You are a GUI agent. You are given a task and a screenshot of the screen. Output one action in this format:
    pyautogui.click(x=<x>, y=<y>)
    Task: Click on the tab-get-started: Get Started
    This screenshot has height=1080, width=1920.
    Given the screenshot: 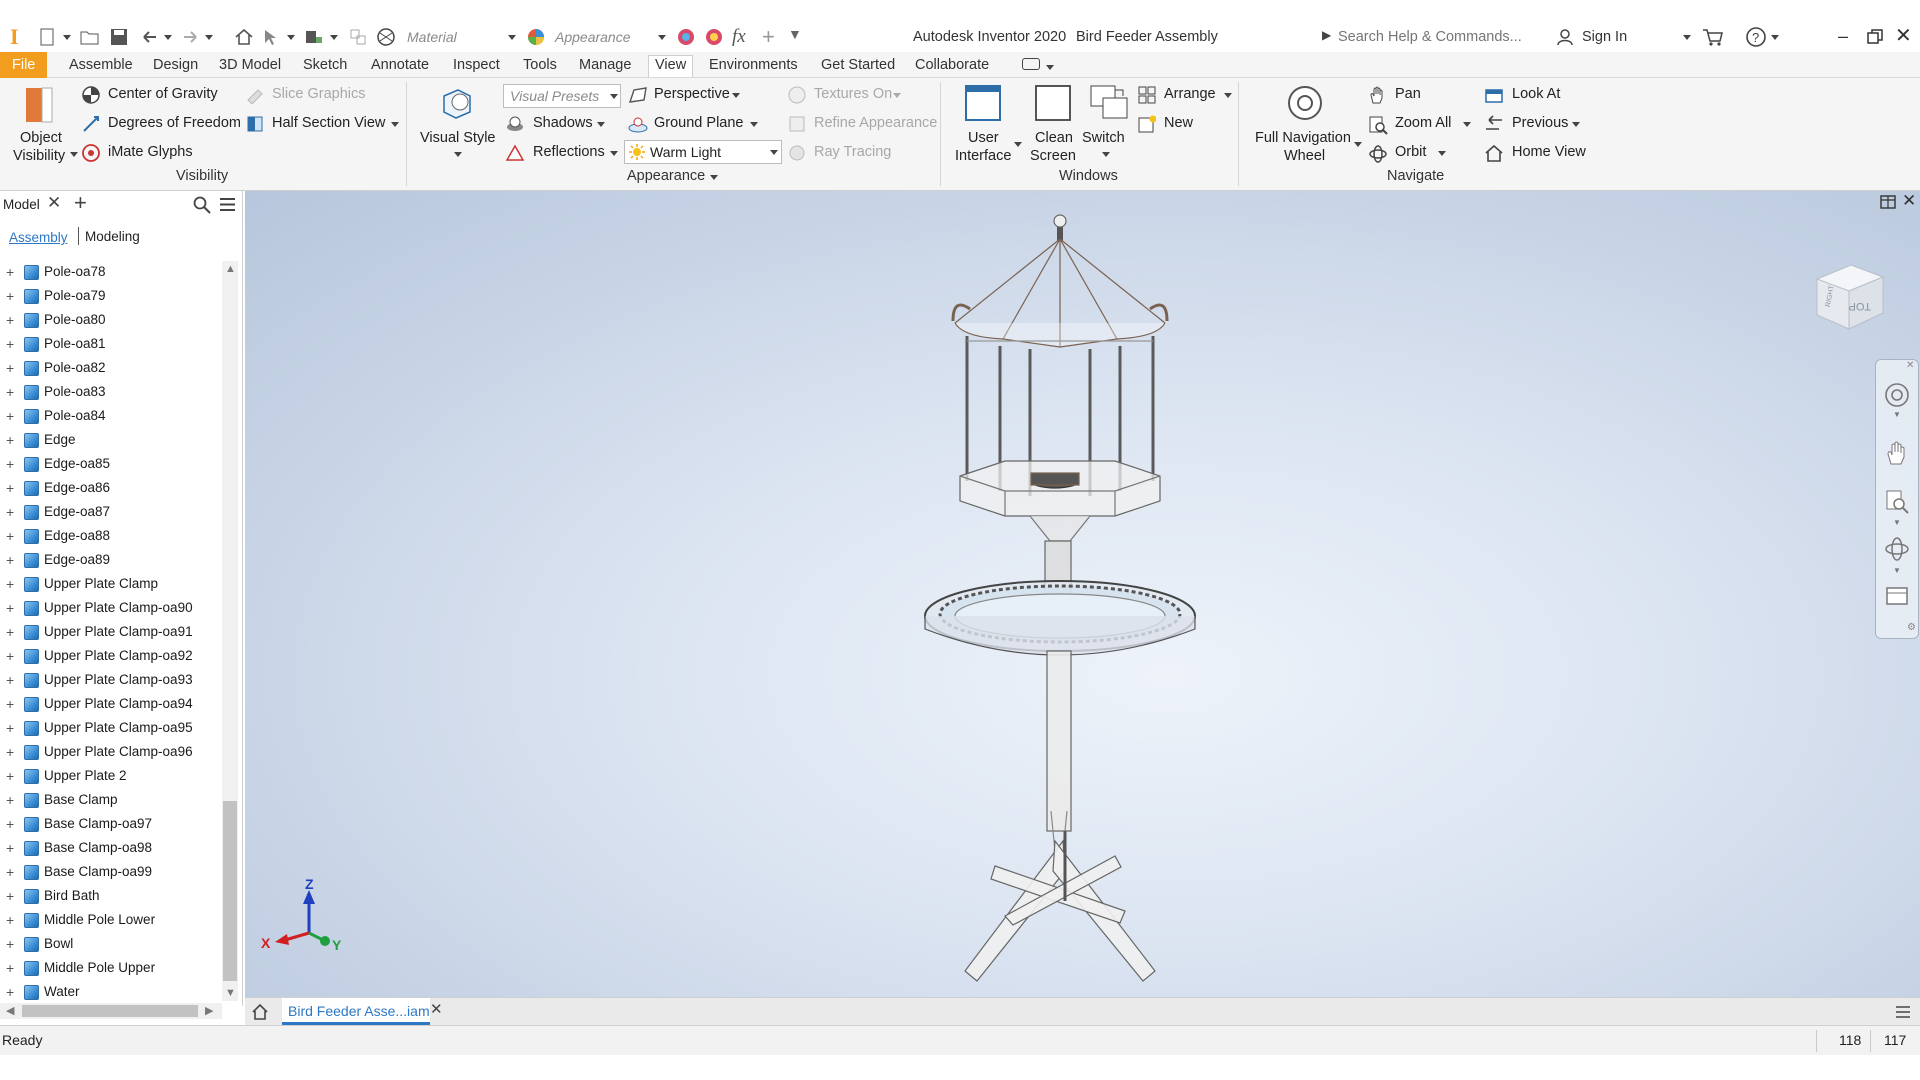 What is the action you would take?
    pyautogui.click(x=858, y=67)
    